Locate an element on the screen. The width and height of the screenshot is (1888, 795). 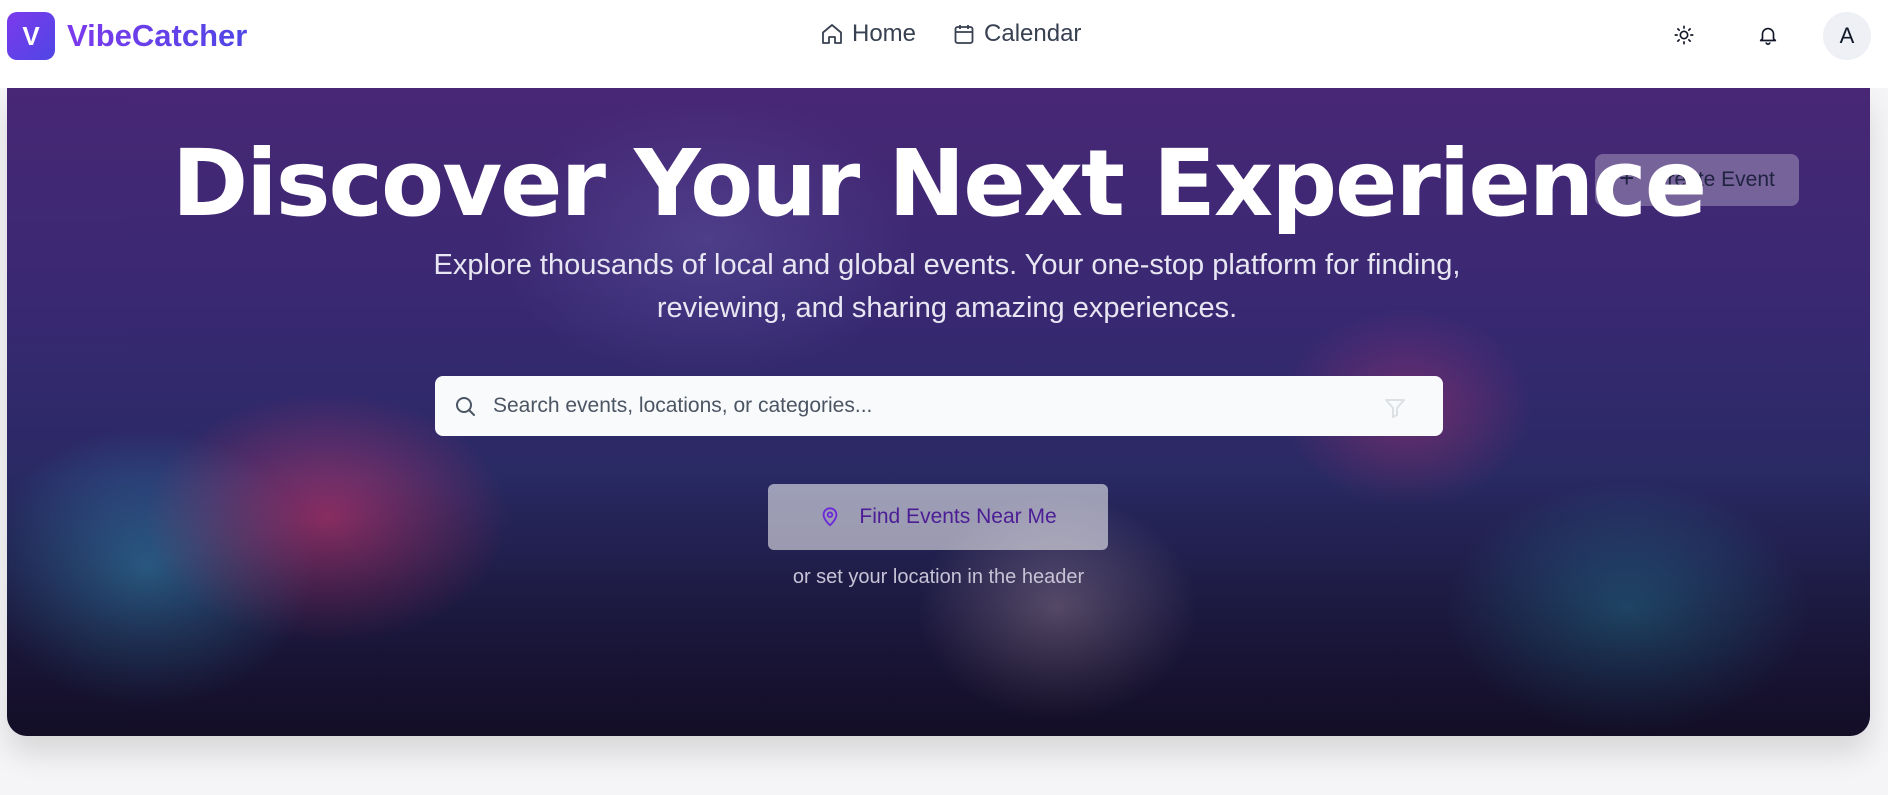
search-bar is located at coordinates (939, 406).